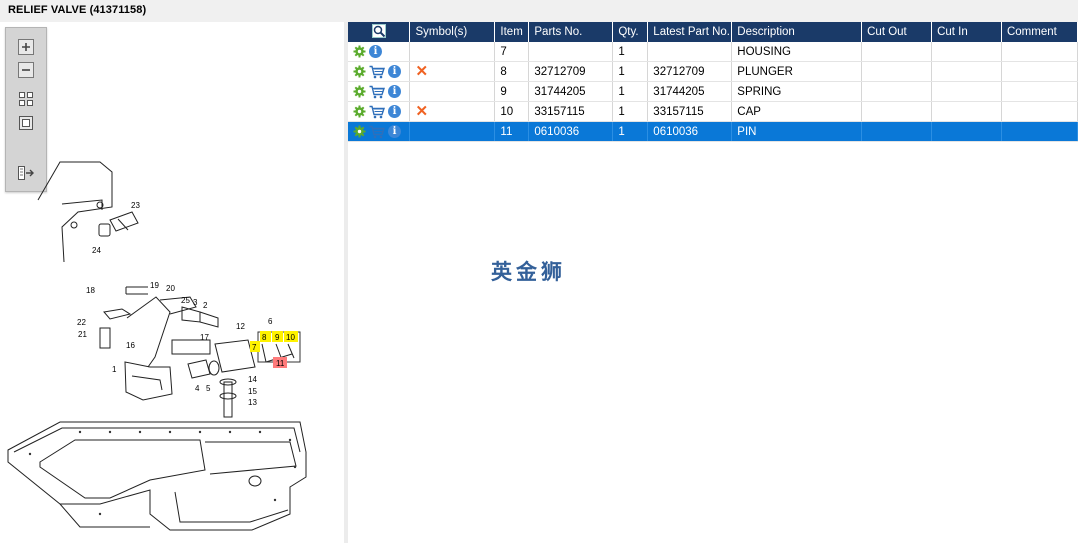 The image size is (1078, 543). What do you see at coordinates (135, 205) in the screenshot?
I see `callout-label: 23` at bounding box center [135, 205].